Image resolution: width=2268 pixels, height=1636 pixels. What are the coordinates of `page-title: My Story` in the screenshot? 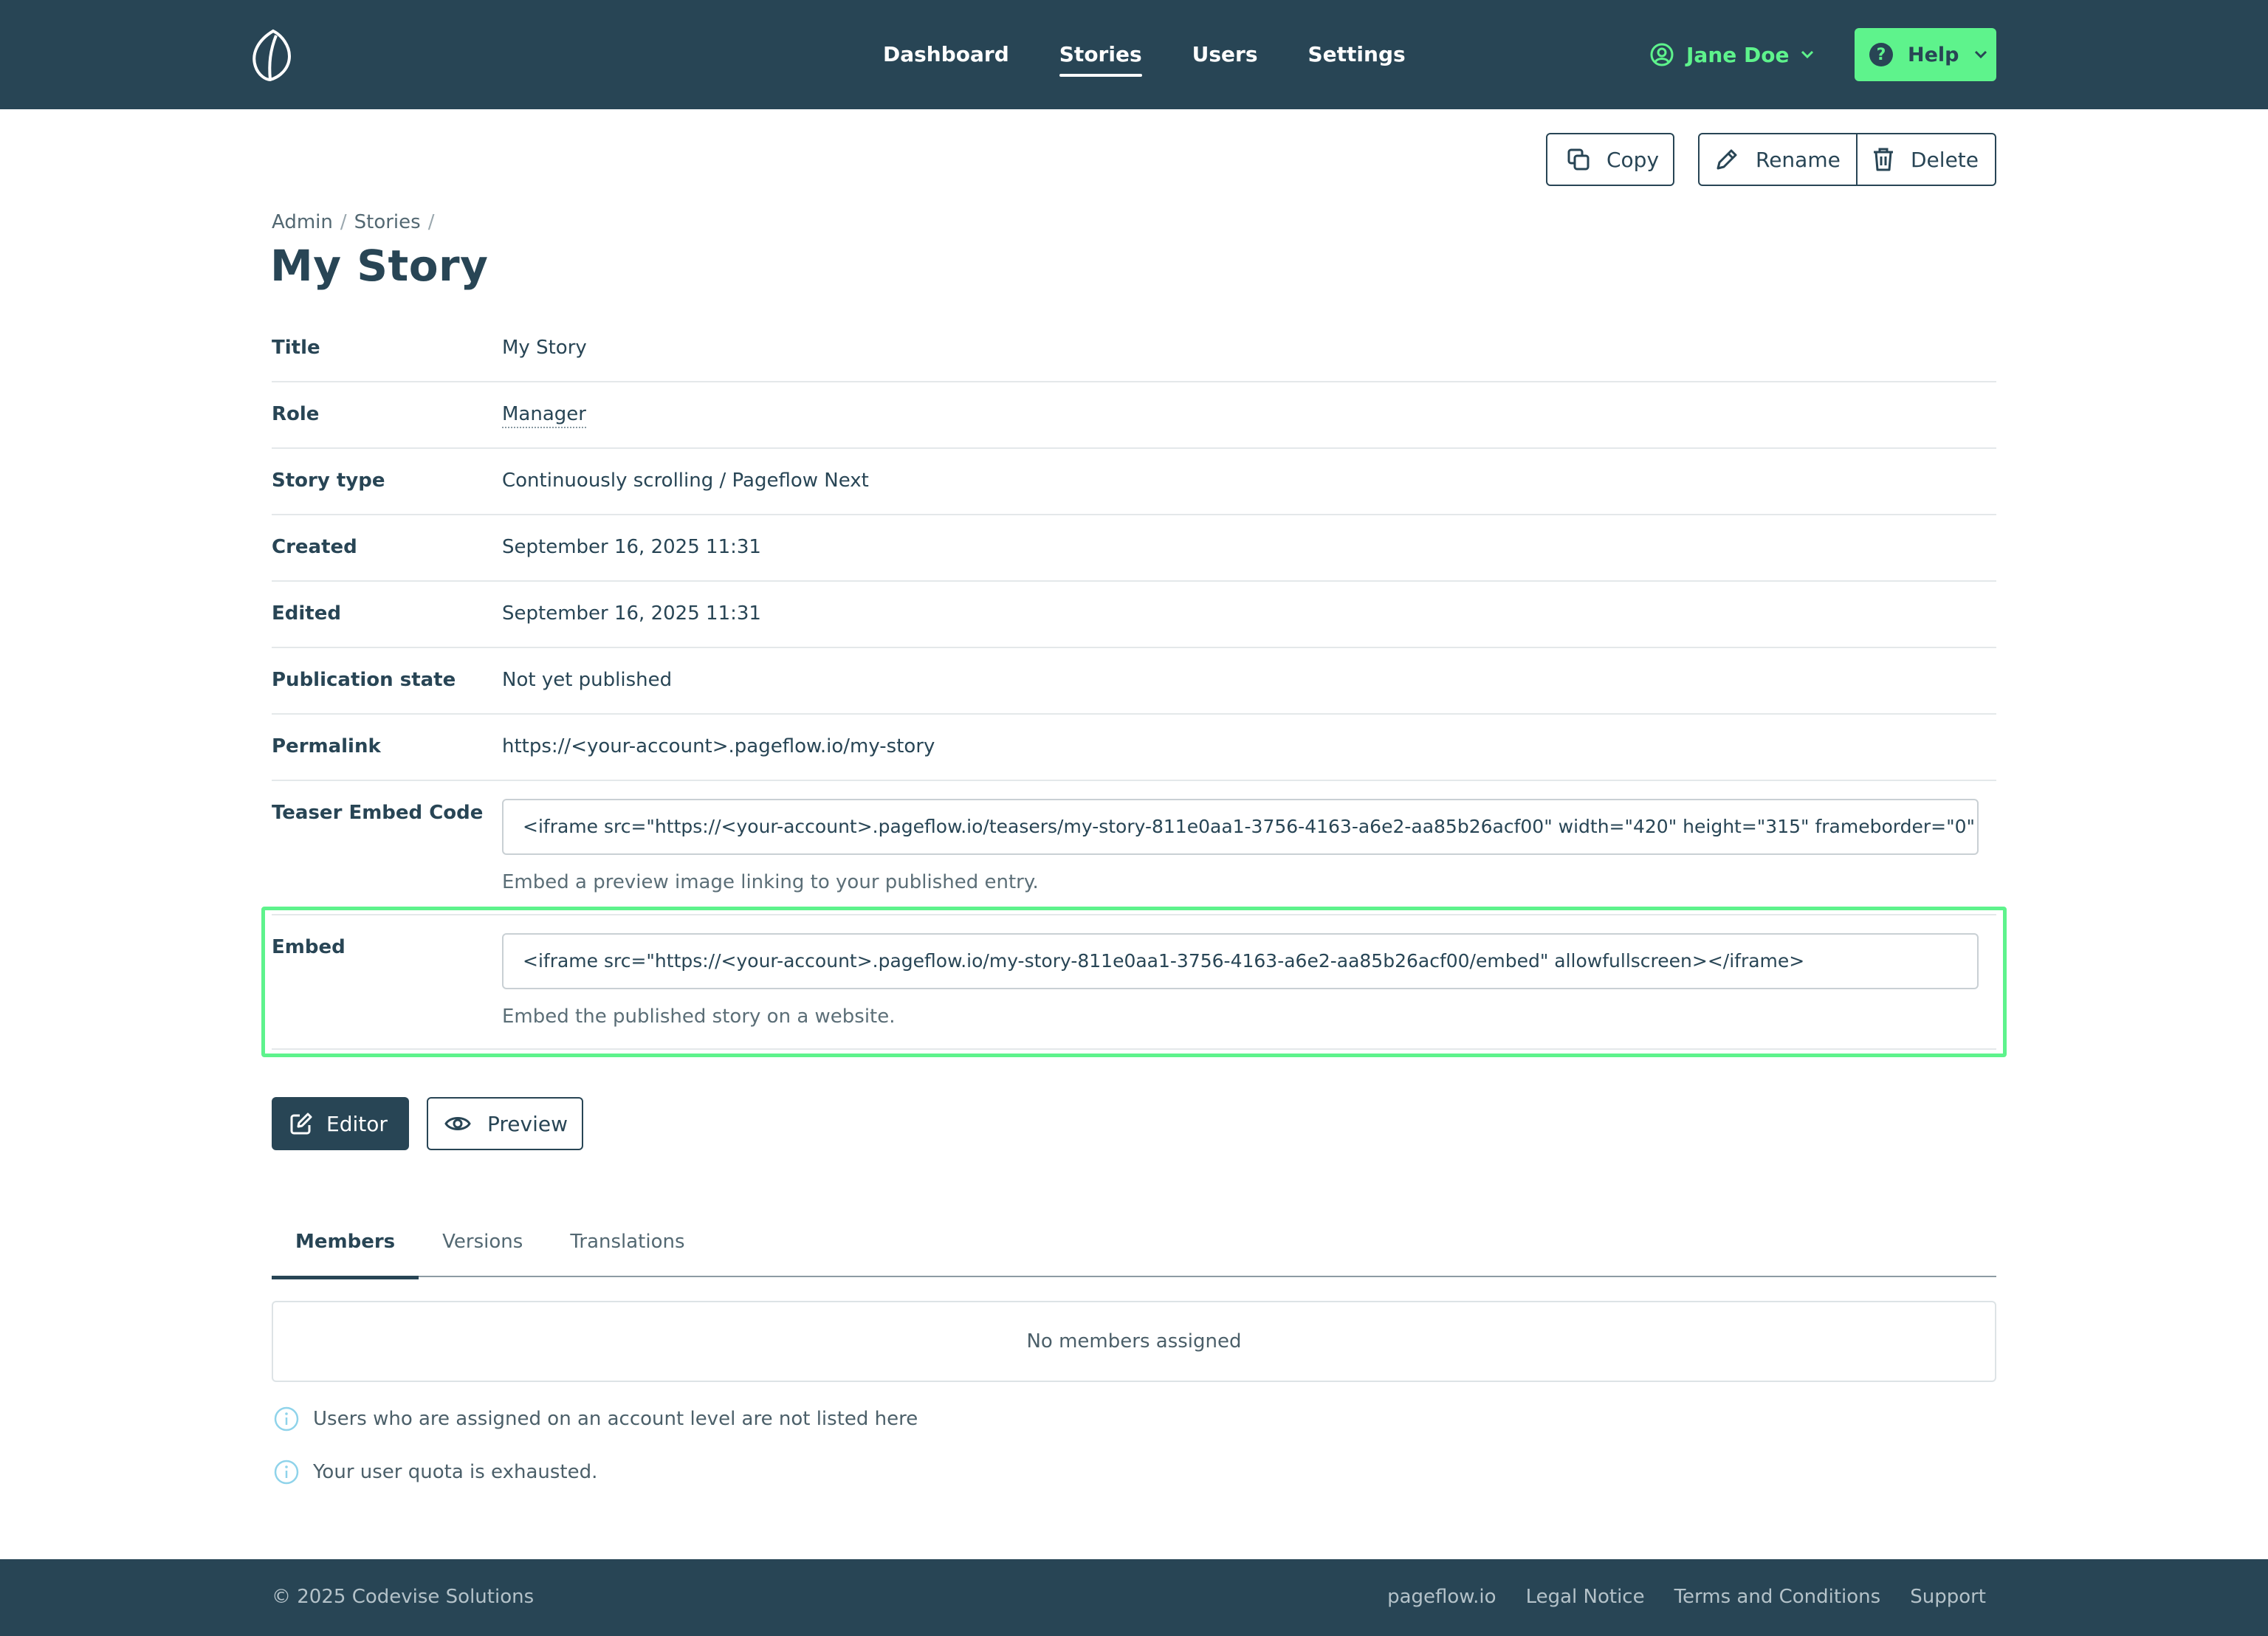 It's located at (379, 266).